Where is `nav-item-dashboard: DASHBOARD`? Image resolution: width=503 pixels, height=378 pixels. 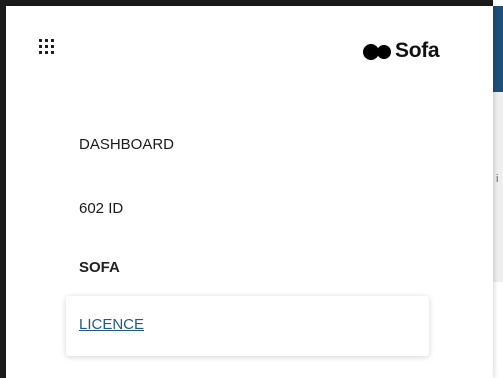
nav-item-dashboard: DASHBOARD is located at coordinates (126, 144).